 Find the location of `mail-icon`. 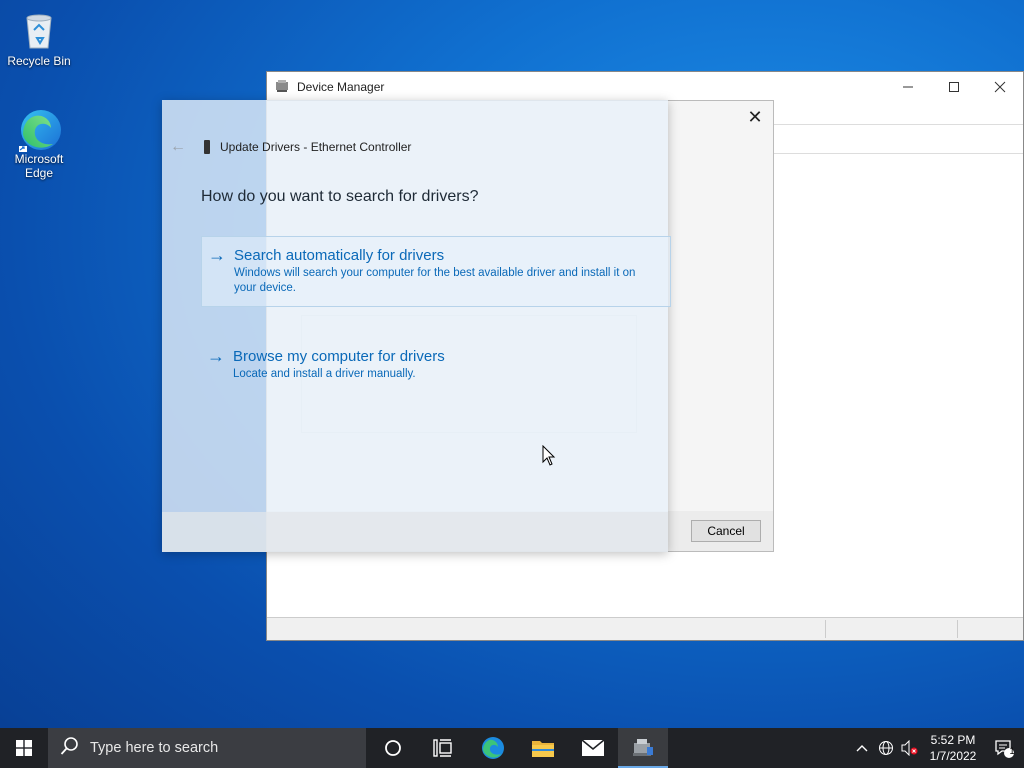

mail-icon is located at coordinates (593, 747).